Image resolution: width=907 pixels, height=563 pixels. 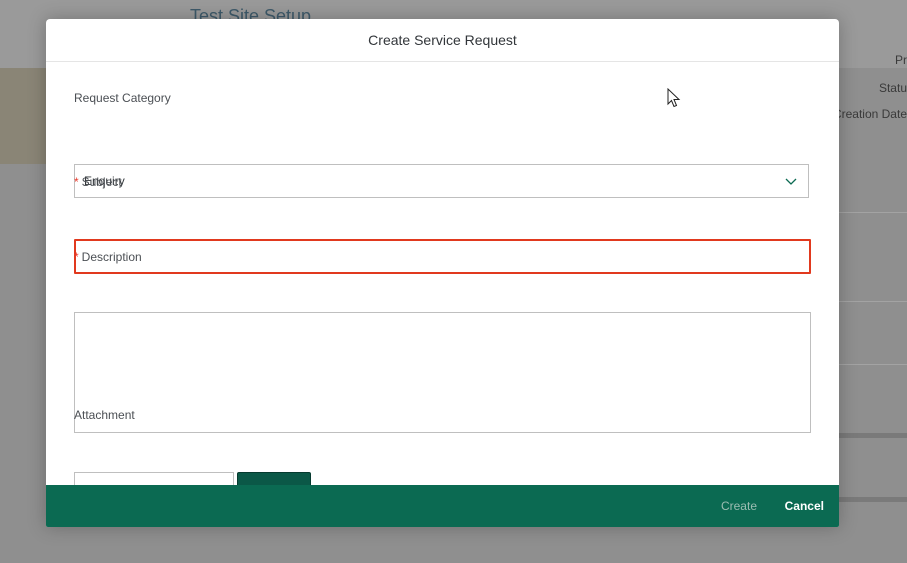 I want to click on dialog-title: Create Service Request, so click(x=442, y=40).